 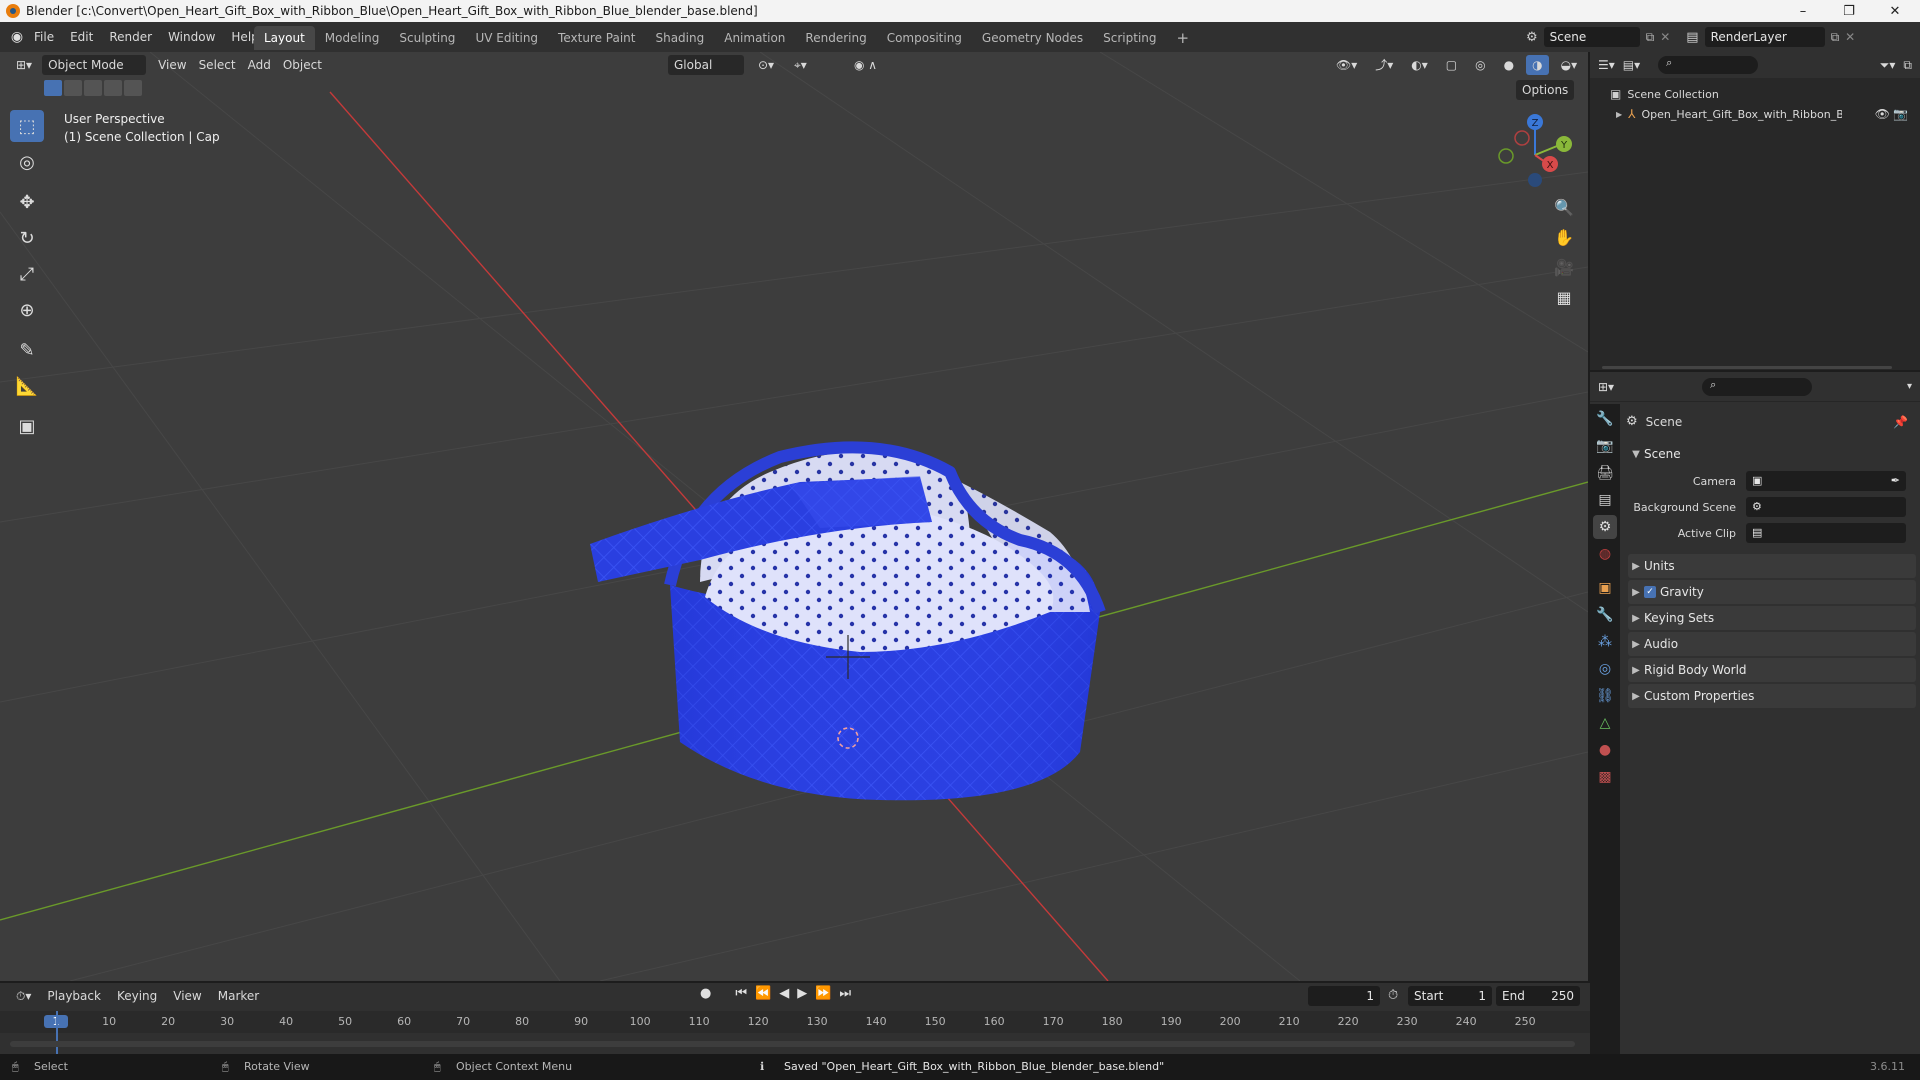 I want to click on menu-object: Object, so click(x=302, y=65).